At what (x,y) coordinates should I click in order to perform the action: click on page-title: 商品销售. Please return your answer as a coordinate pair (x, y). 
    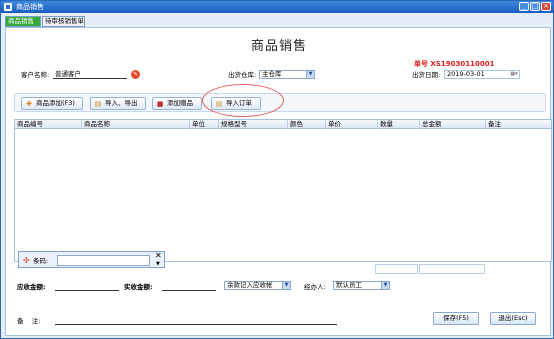
    Looking at the image, I should click on (278, 46).